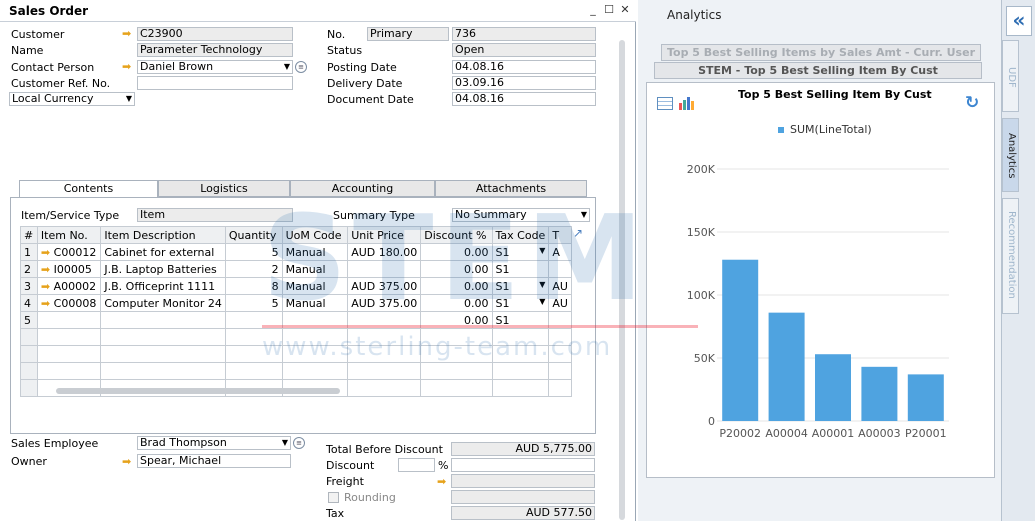 This screenshot has height=521, width=1035. I want to click on sidebar-tab-recommendation-label: Recommendation, so click(1011, 255).